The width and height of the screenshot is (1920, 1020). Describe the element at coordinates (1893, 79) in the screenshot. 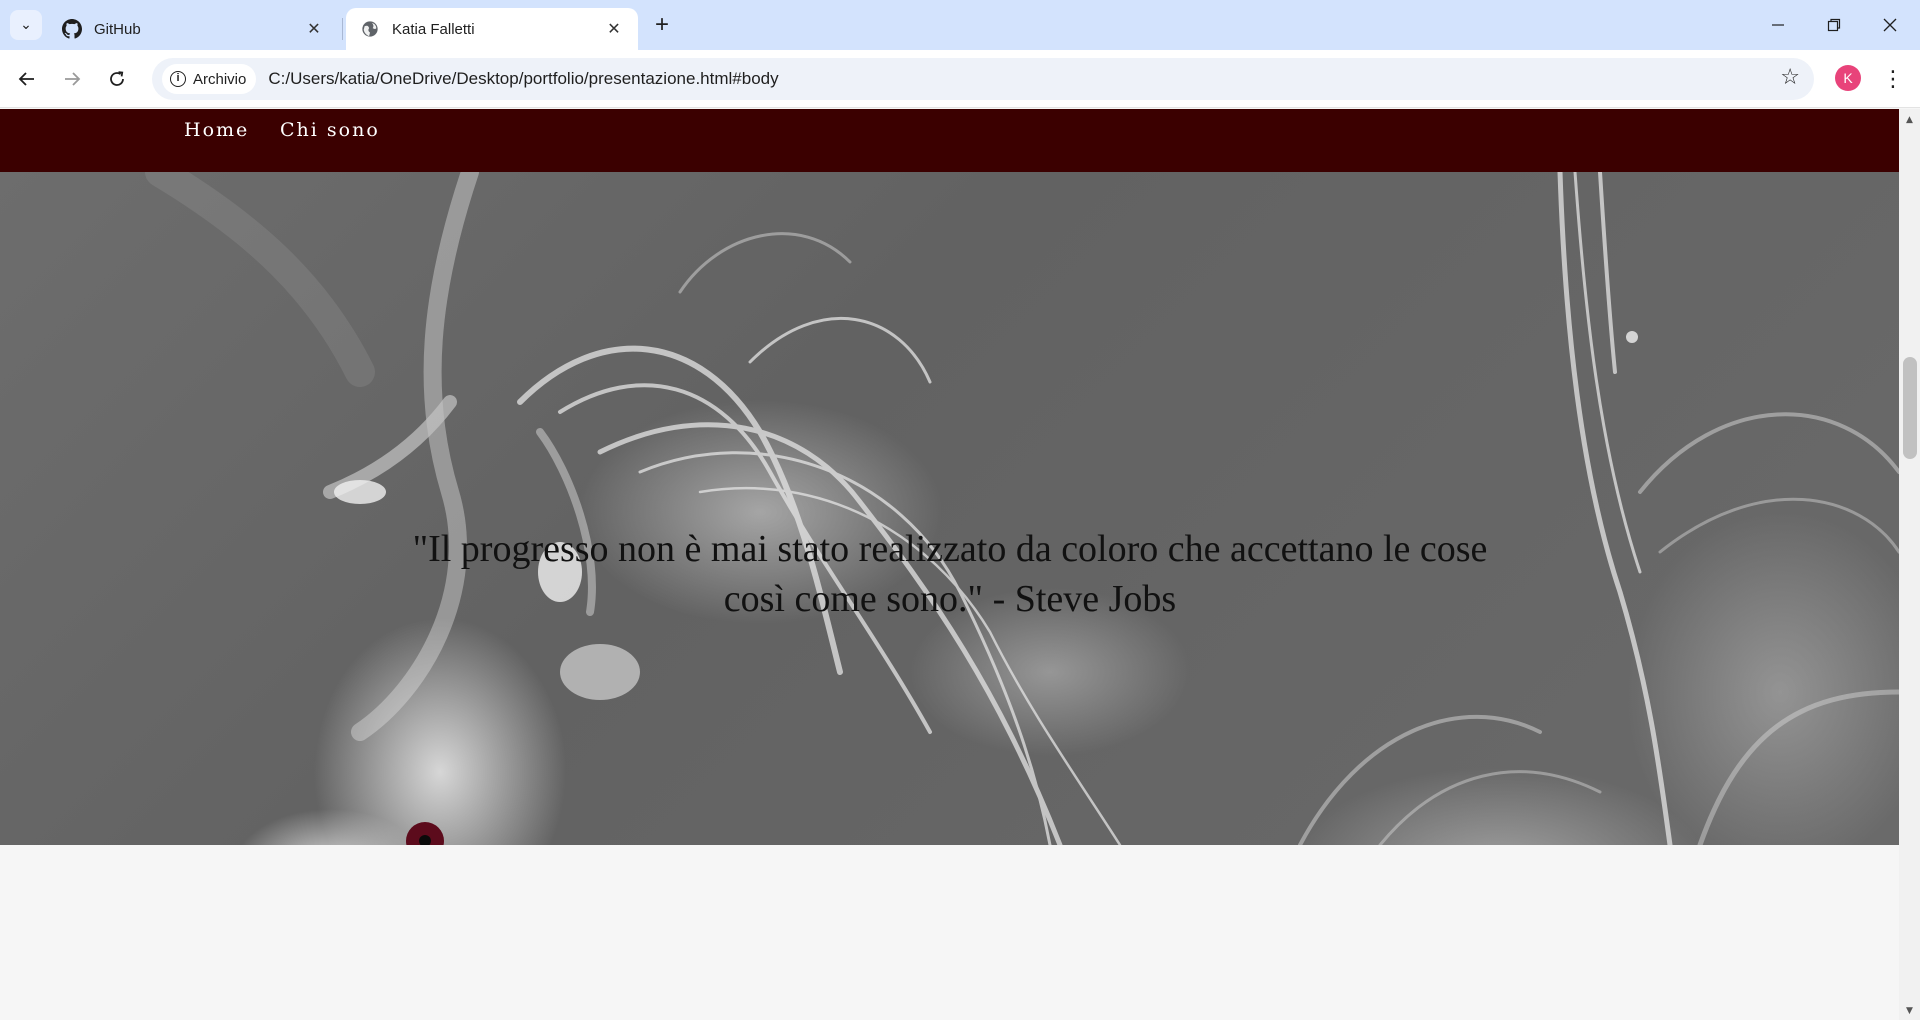

I see `more-menu-icon: ⋮` at that location.